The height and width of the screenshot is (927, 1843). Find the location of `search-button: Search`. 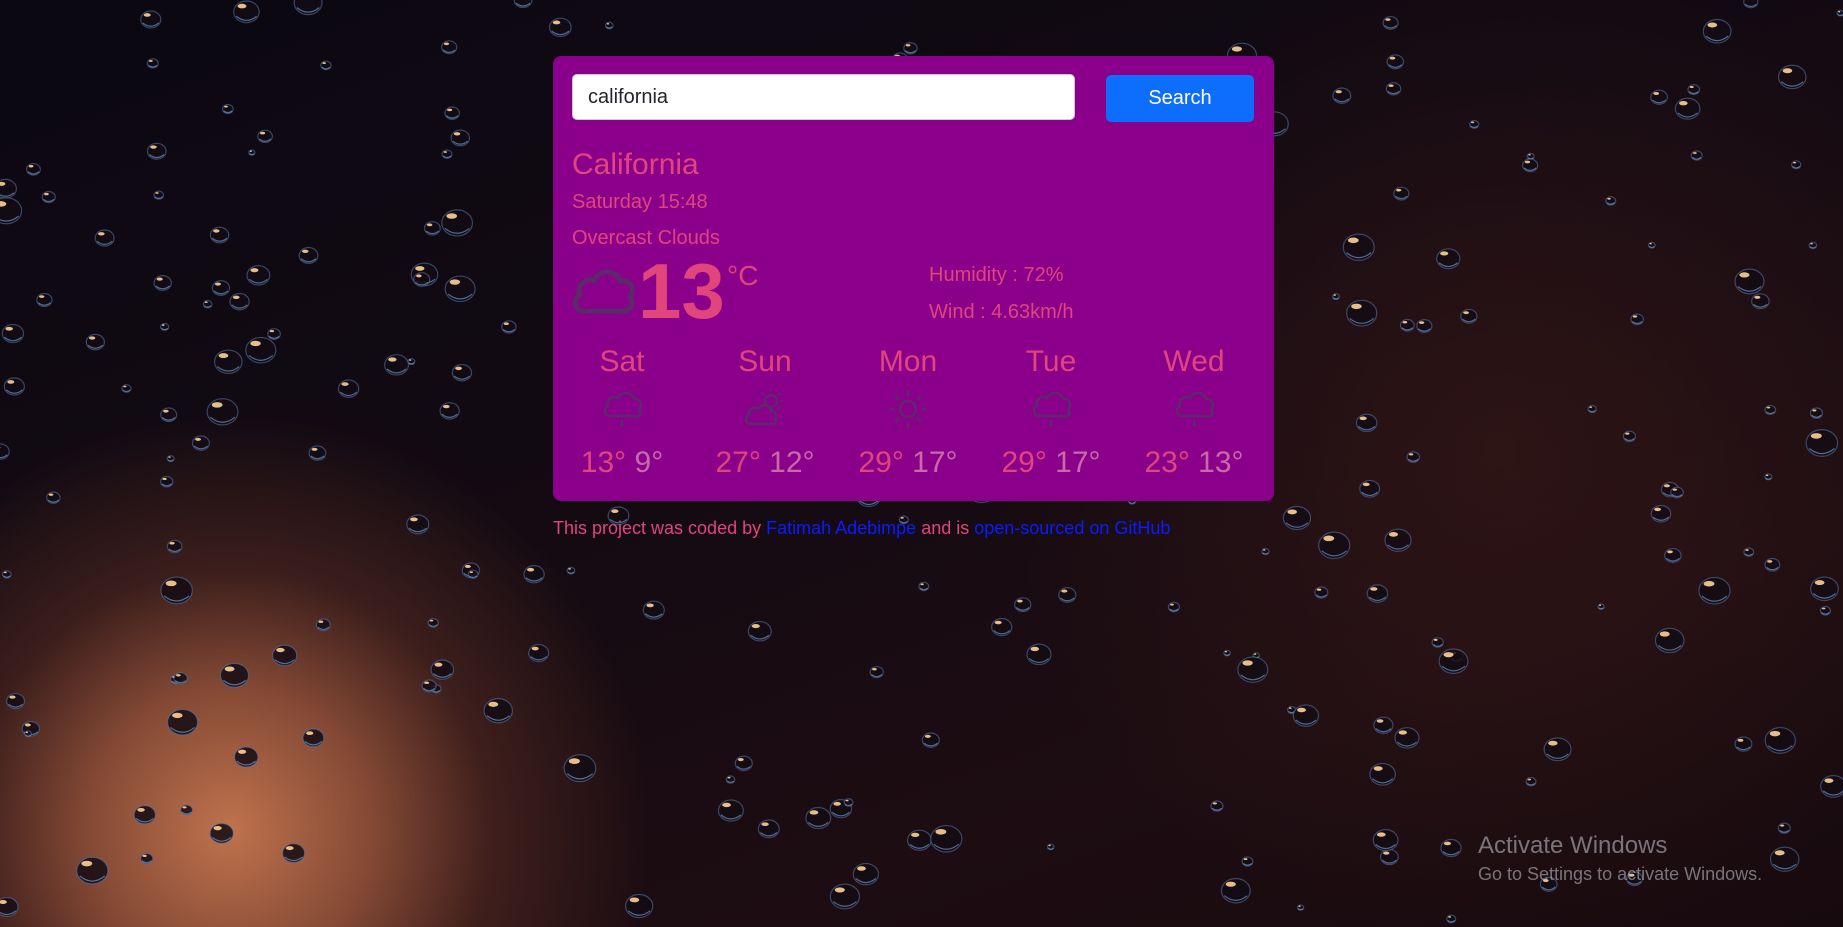

search-button: Search is located at coordinates (1180, 98).